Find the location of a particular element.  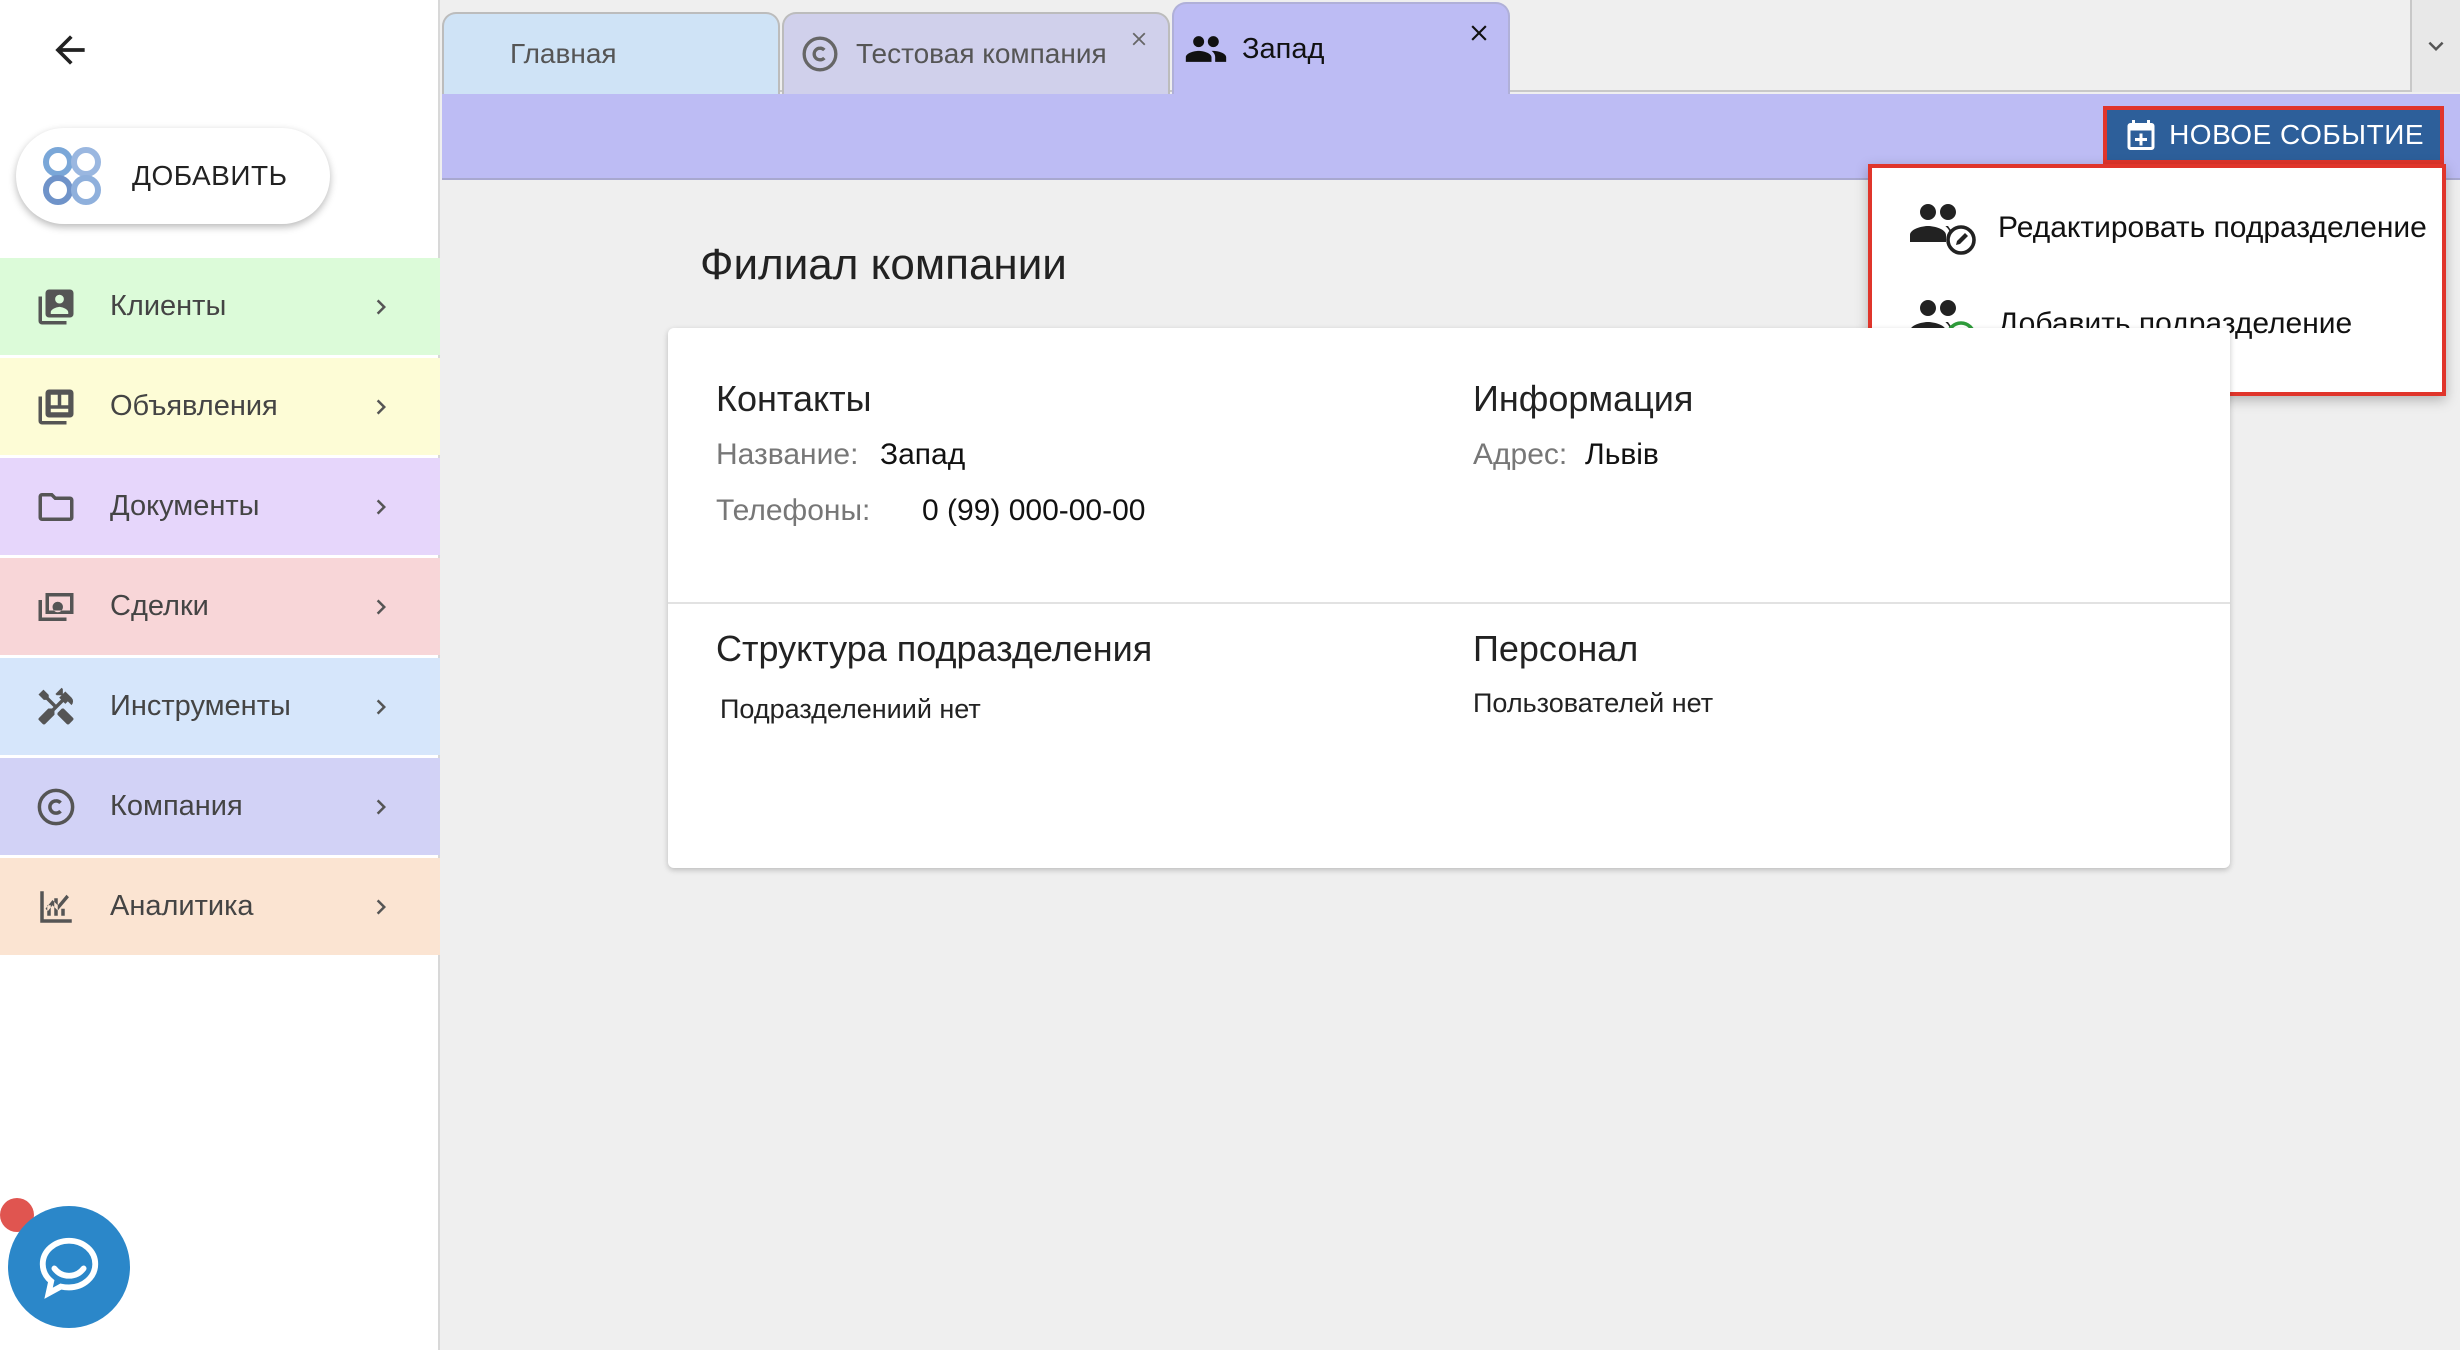

sidebar-item-label: Клиенты is located at coordinates (168, 306).